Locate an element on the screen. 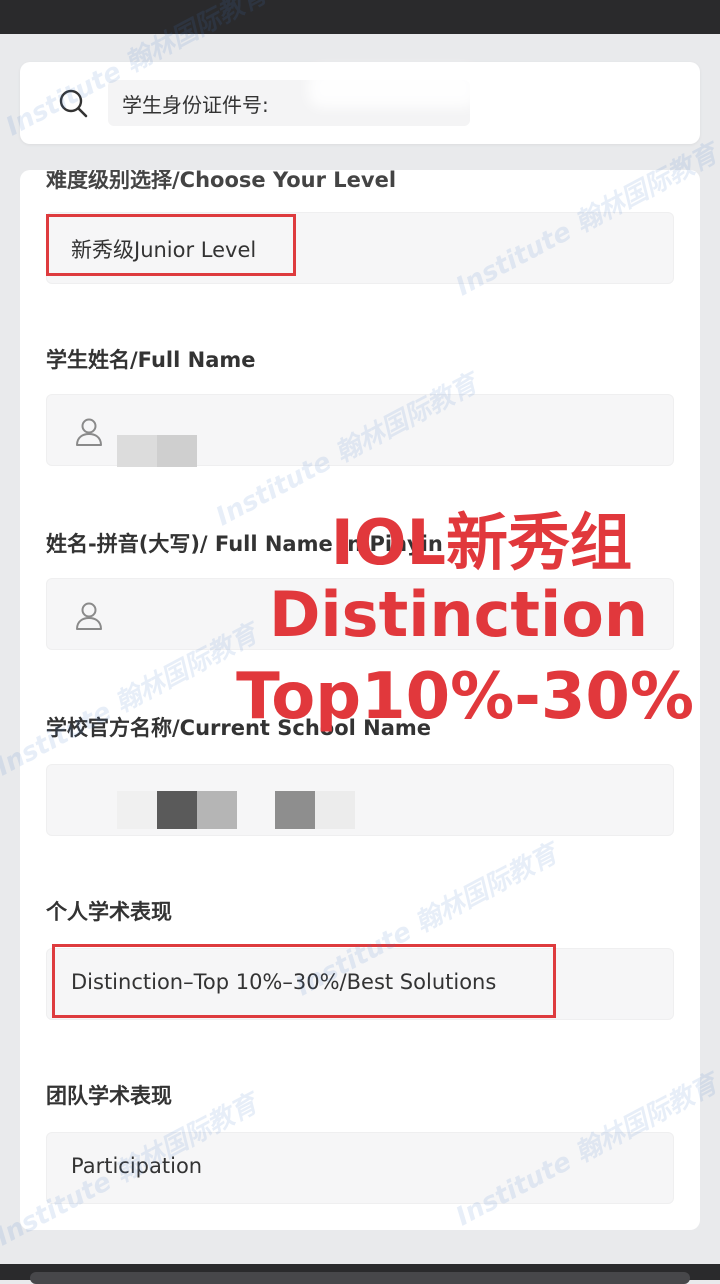 The image size is (720, 1284). search-icon is located at coordinates (73, 103).